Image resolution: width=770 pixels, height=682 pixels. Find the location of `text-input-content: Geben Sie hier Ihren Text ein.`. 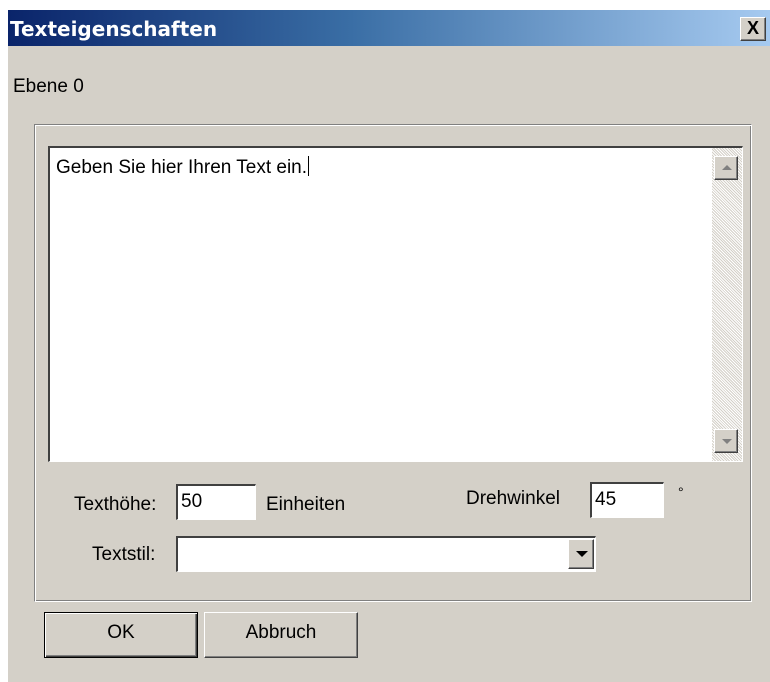

text-input-content: Geben Sie hier Ihren Text ein. is located at coordinates (183, 167).